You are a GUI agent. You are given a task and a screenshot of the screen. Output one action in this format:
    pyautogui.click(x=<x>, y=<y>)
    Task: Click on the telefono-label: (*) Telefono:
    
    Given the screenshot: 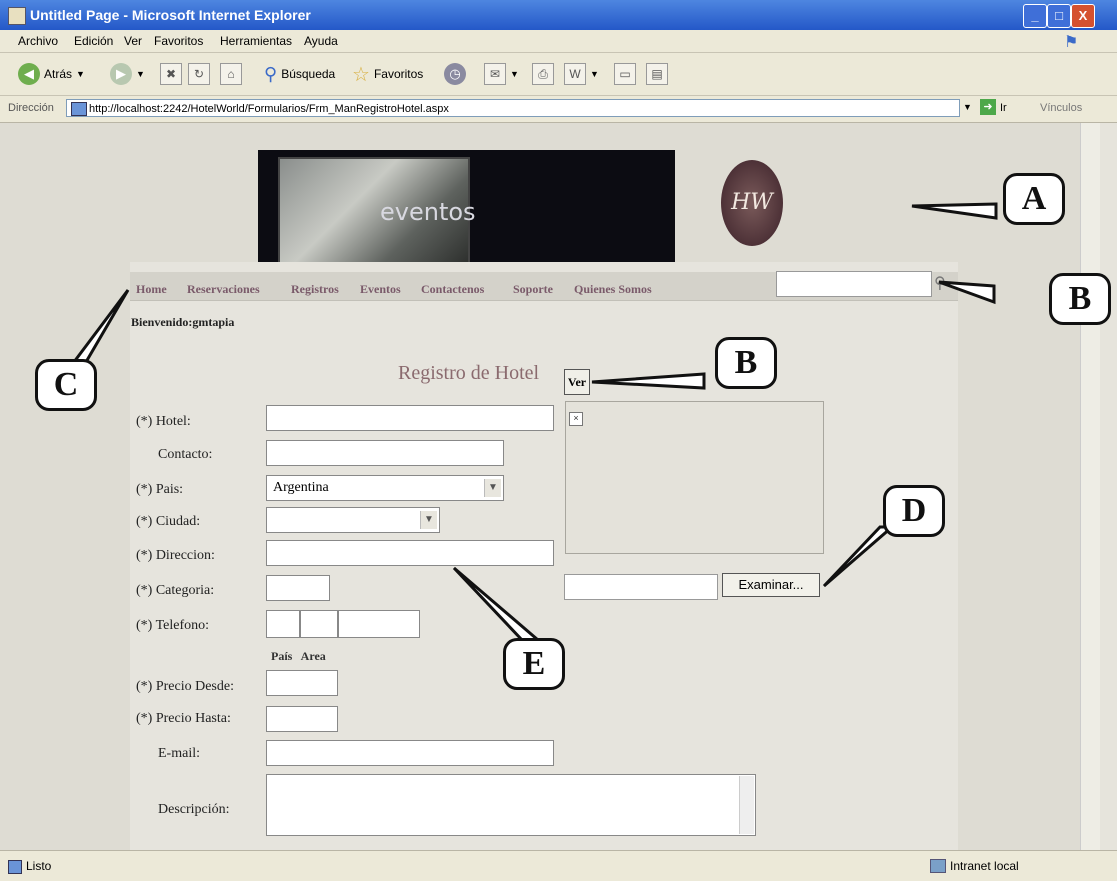 What is the action you would take?
    pyautogui.click(x=173, y=625)
    